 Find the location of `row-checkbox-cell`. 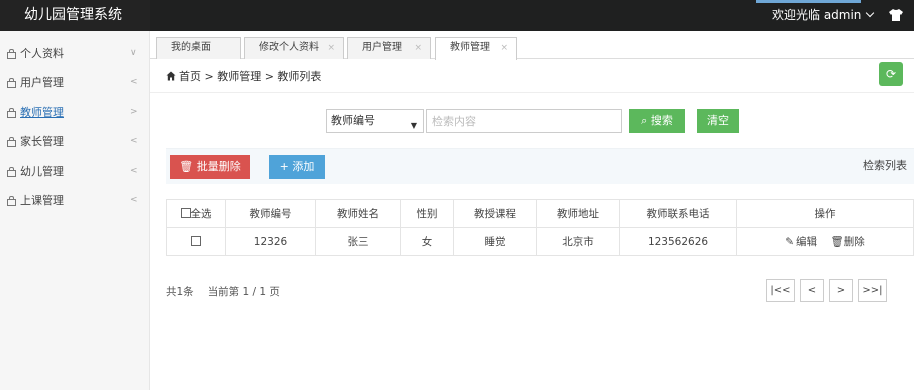

row-checkbox-cell is located at coordinates (196, 241).